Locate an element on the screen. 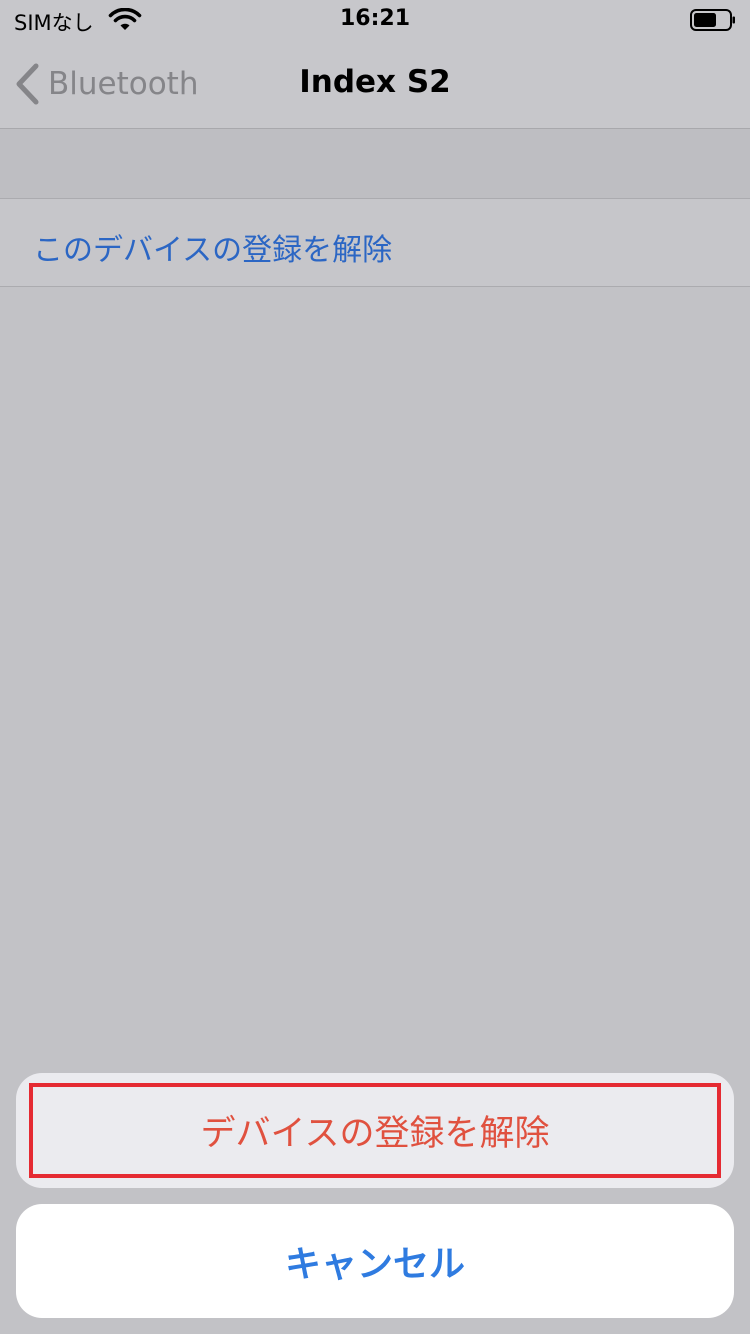 The image size is (750, 1334). forget-device-row: このデバイスの登録を解除 is located at coordinates (375, 242).